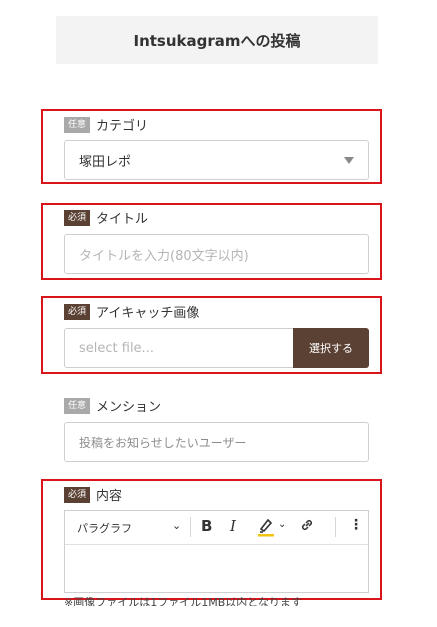 The image size is (437, 627). I want to click on title-label: タイトル, so click(122, 219).